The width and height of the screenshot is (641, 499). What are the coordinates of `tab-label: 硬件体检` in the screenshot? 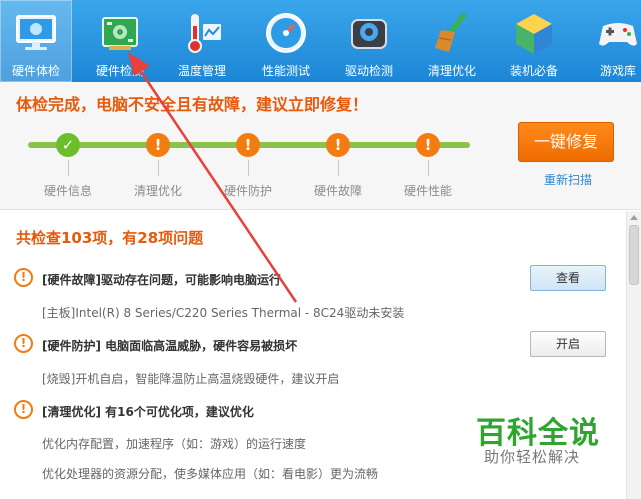 It's located at (35, 71).